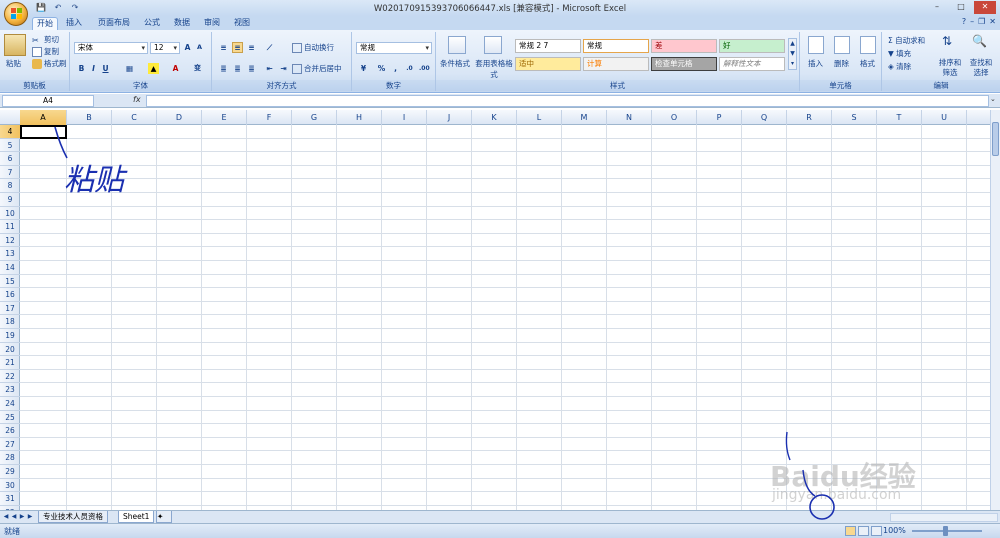 The image size is (1000, 538). Describe the element at coordinates (223, 68) in the screenshot. I see `align-left-icon: ≣` at that location.